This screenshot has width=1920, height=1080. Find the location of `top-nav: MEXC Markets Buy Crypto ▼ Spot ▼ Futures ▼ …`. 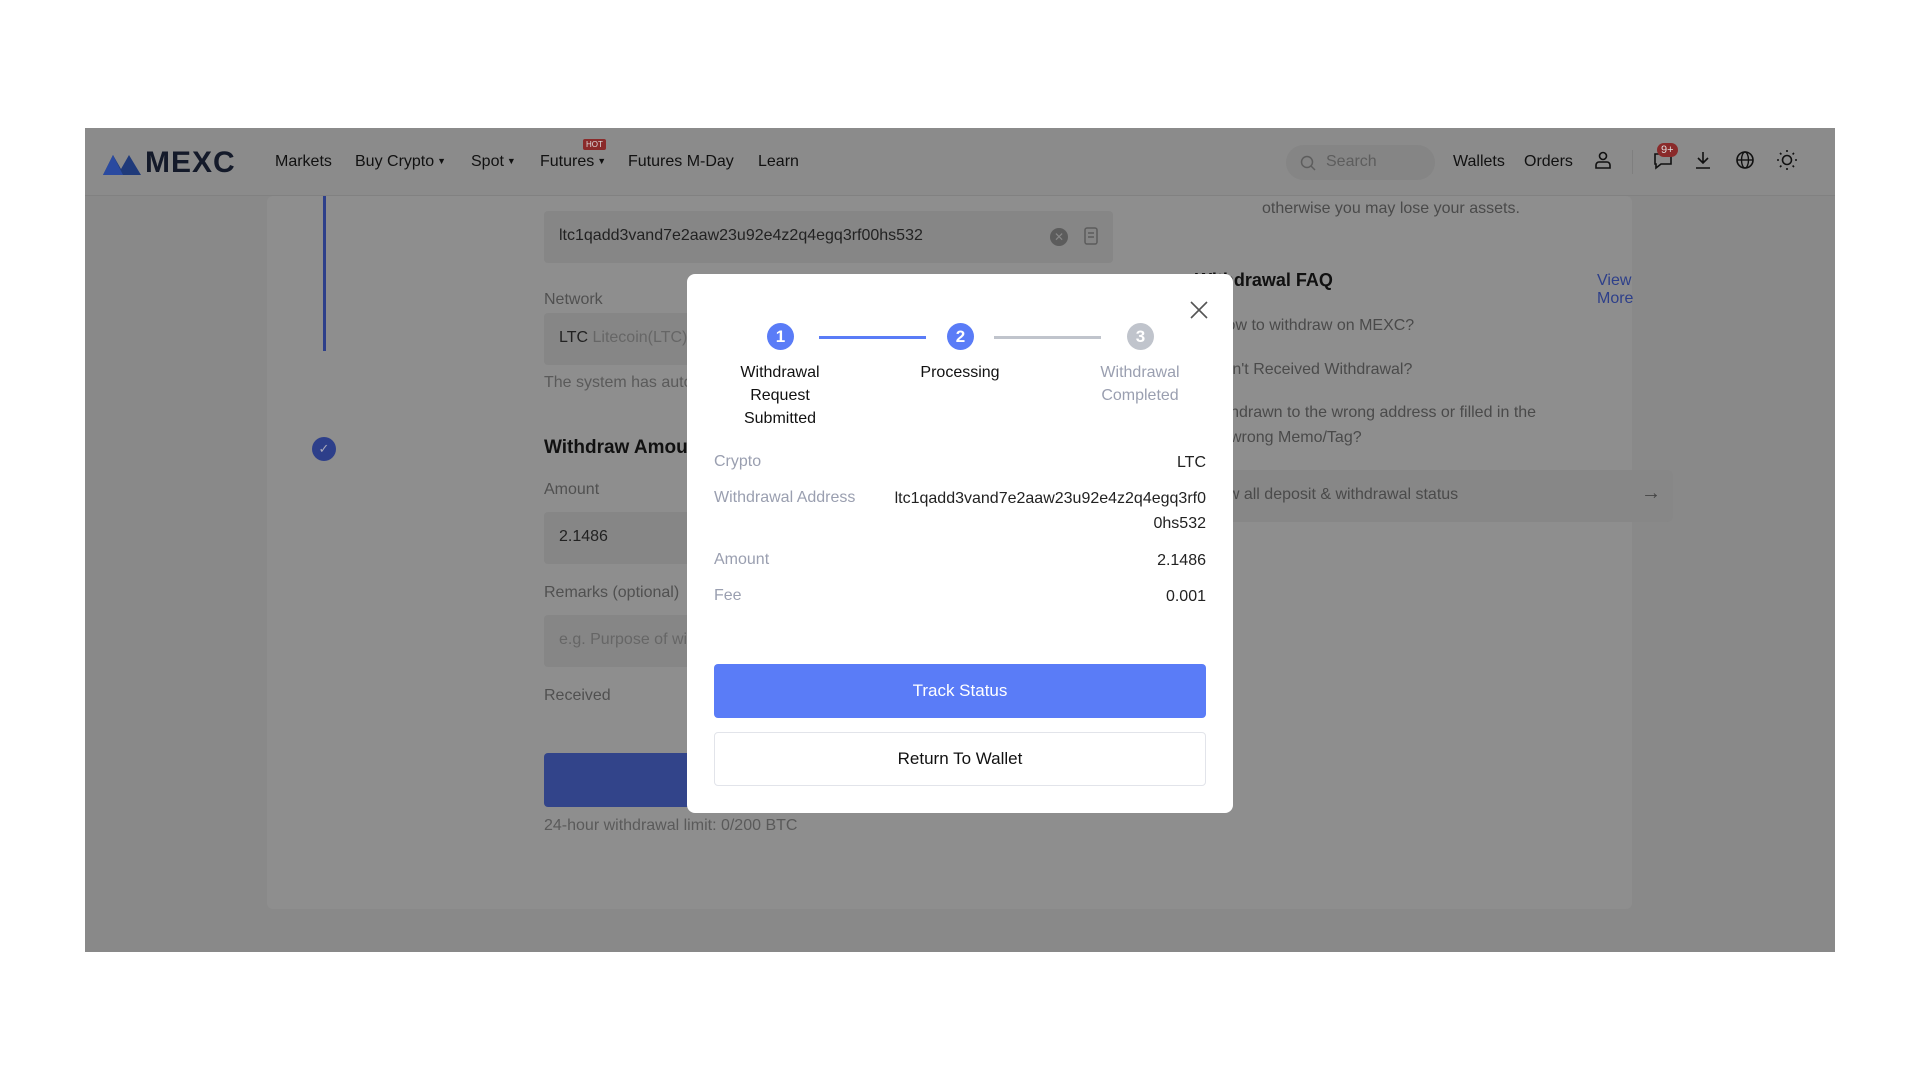

top-nav: MEXC Markets Buy Crypto ▼ Spot ▼ Futures ▼ … is located at coordinates (960, 162).